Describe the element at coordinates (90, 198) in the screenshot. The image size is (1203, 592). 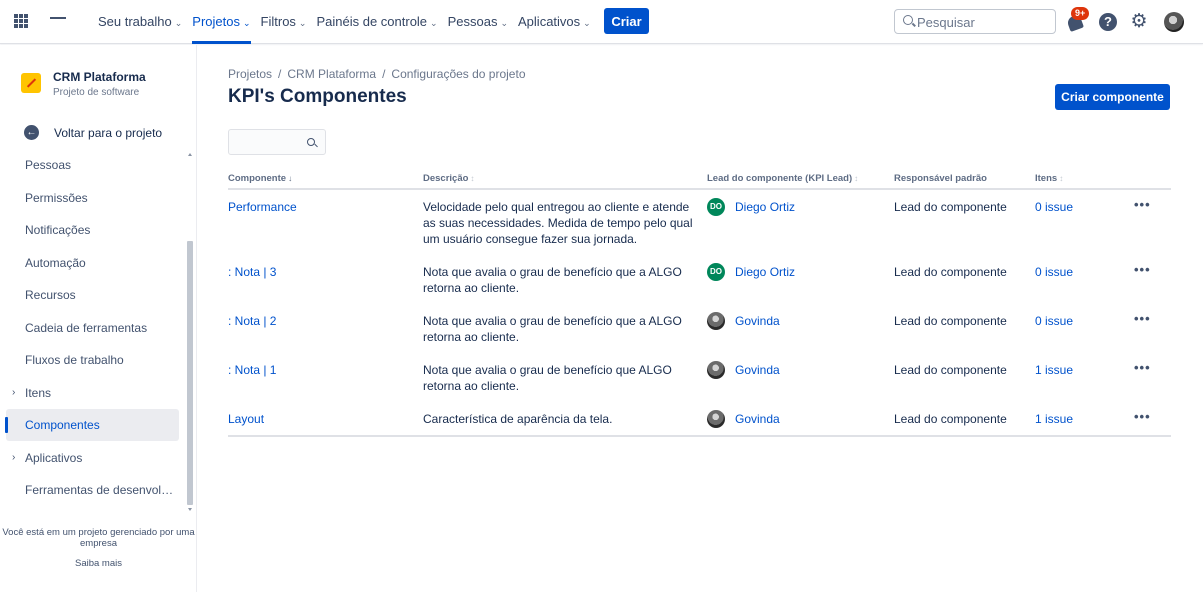
I see `sidebar-item-permissoes: Permissões` at that location.